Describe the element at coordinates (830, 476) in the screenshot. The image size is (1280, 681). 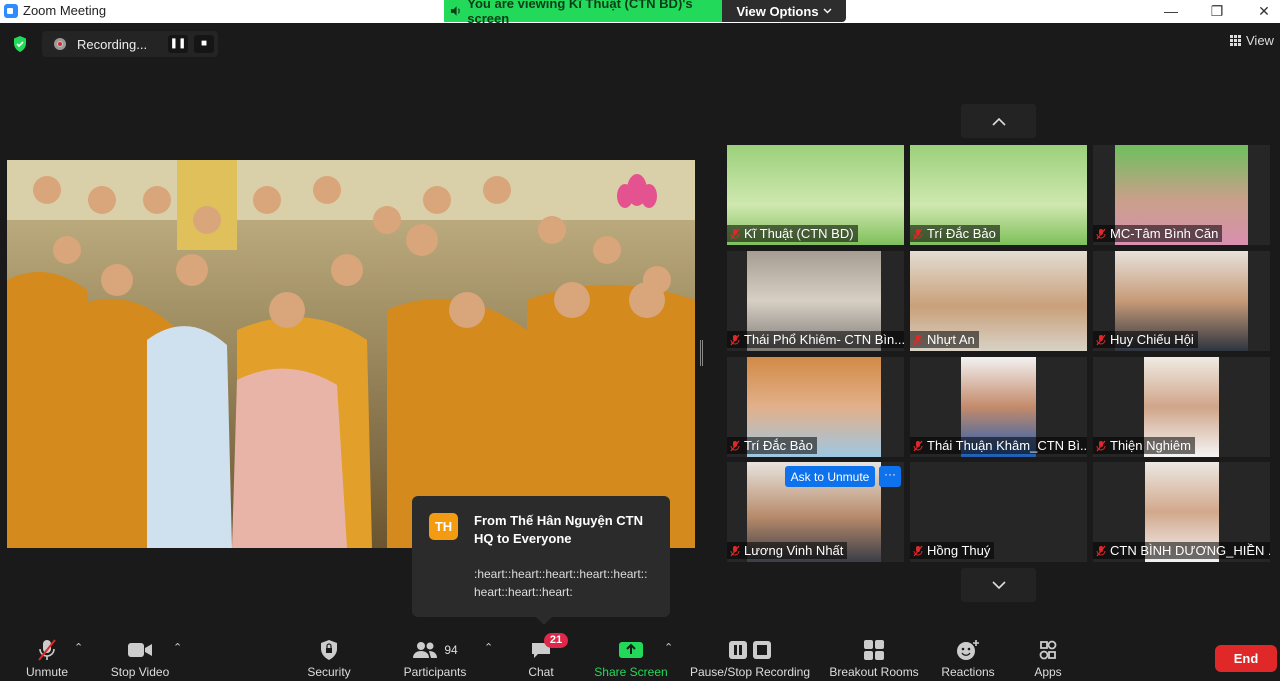
I see `ask-to-unmute-button: Ask to Unmute` at that location.